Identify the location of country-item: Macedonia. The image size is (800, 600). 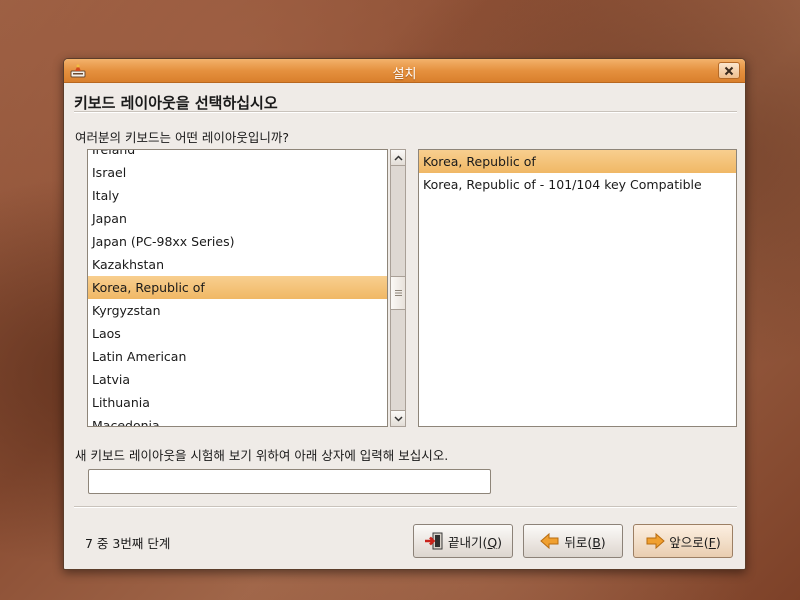
(237, 420).